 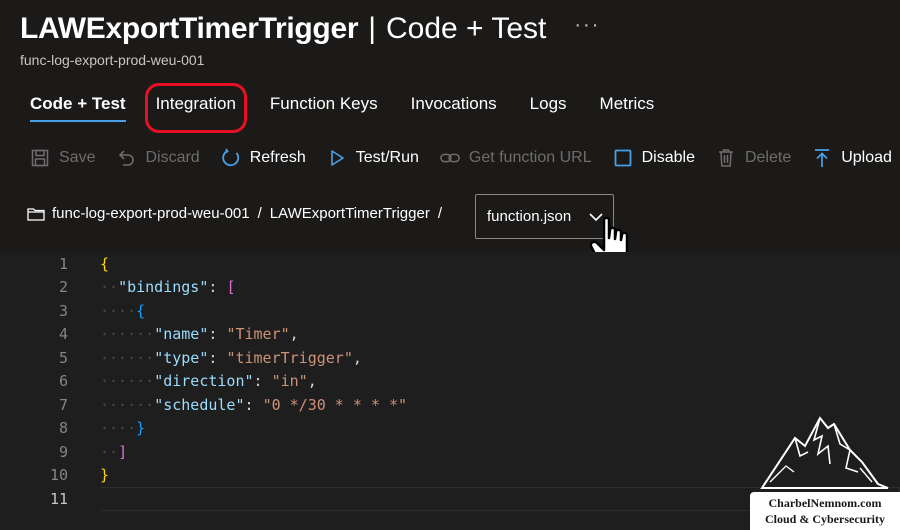 What do you see at coordinates (112, 60) in the screenshot?
I see `page-subtitle: func-log-export-prod-weu-001` at bounding box center [112, 60].